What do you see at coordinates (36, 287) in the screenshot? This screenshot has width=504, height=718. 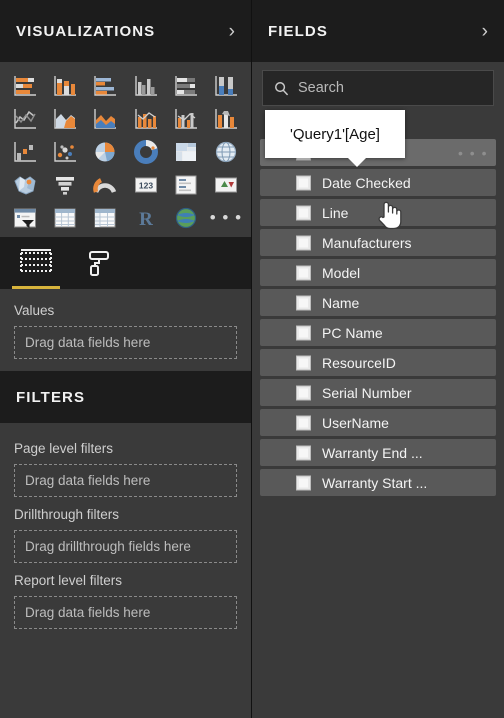 I see `active-tab-indicator` at bounding box center [36, 287].